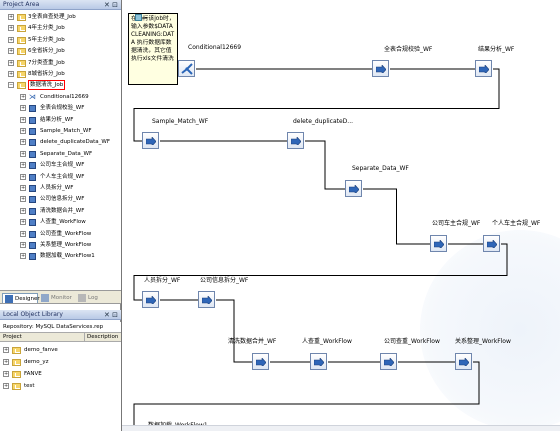  What do you see at coordinates (111, 5) in the screenshot?
I see `panel-controls-icon: ✕ ⊡` at bounding box center [111, 5].